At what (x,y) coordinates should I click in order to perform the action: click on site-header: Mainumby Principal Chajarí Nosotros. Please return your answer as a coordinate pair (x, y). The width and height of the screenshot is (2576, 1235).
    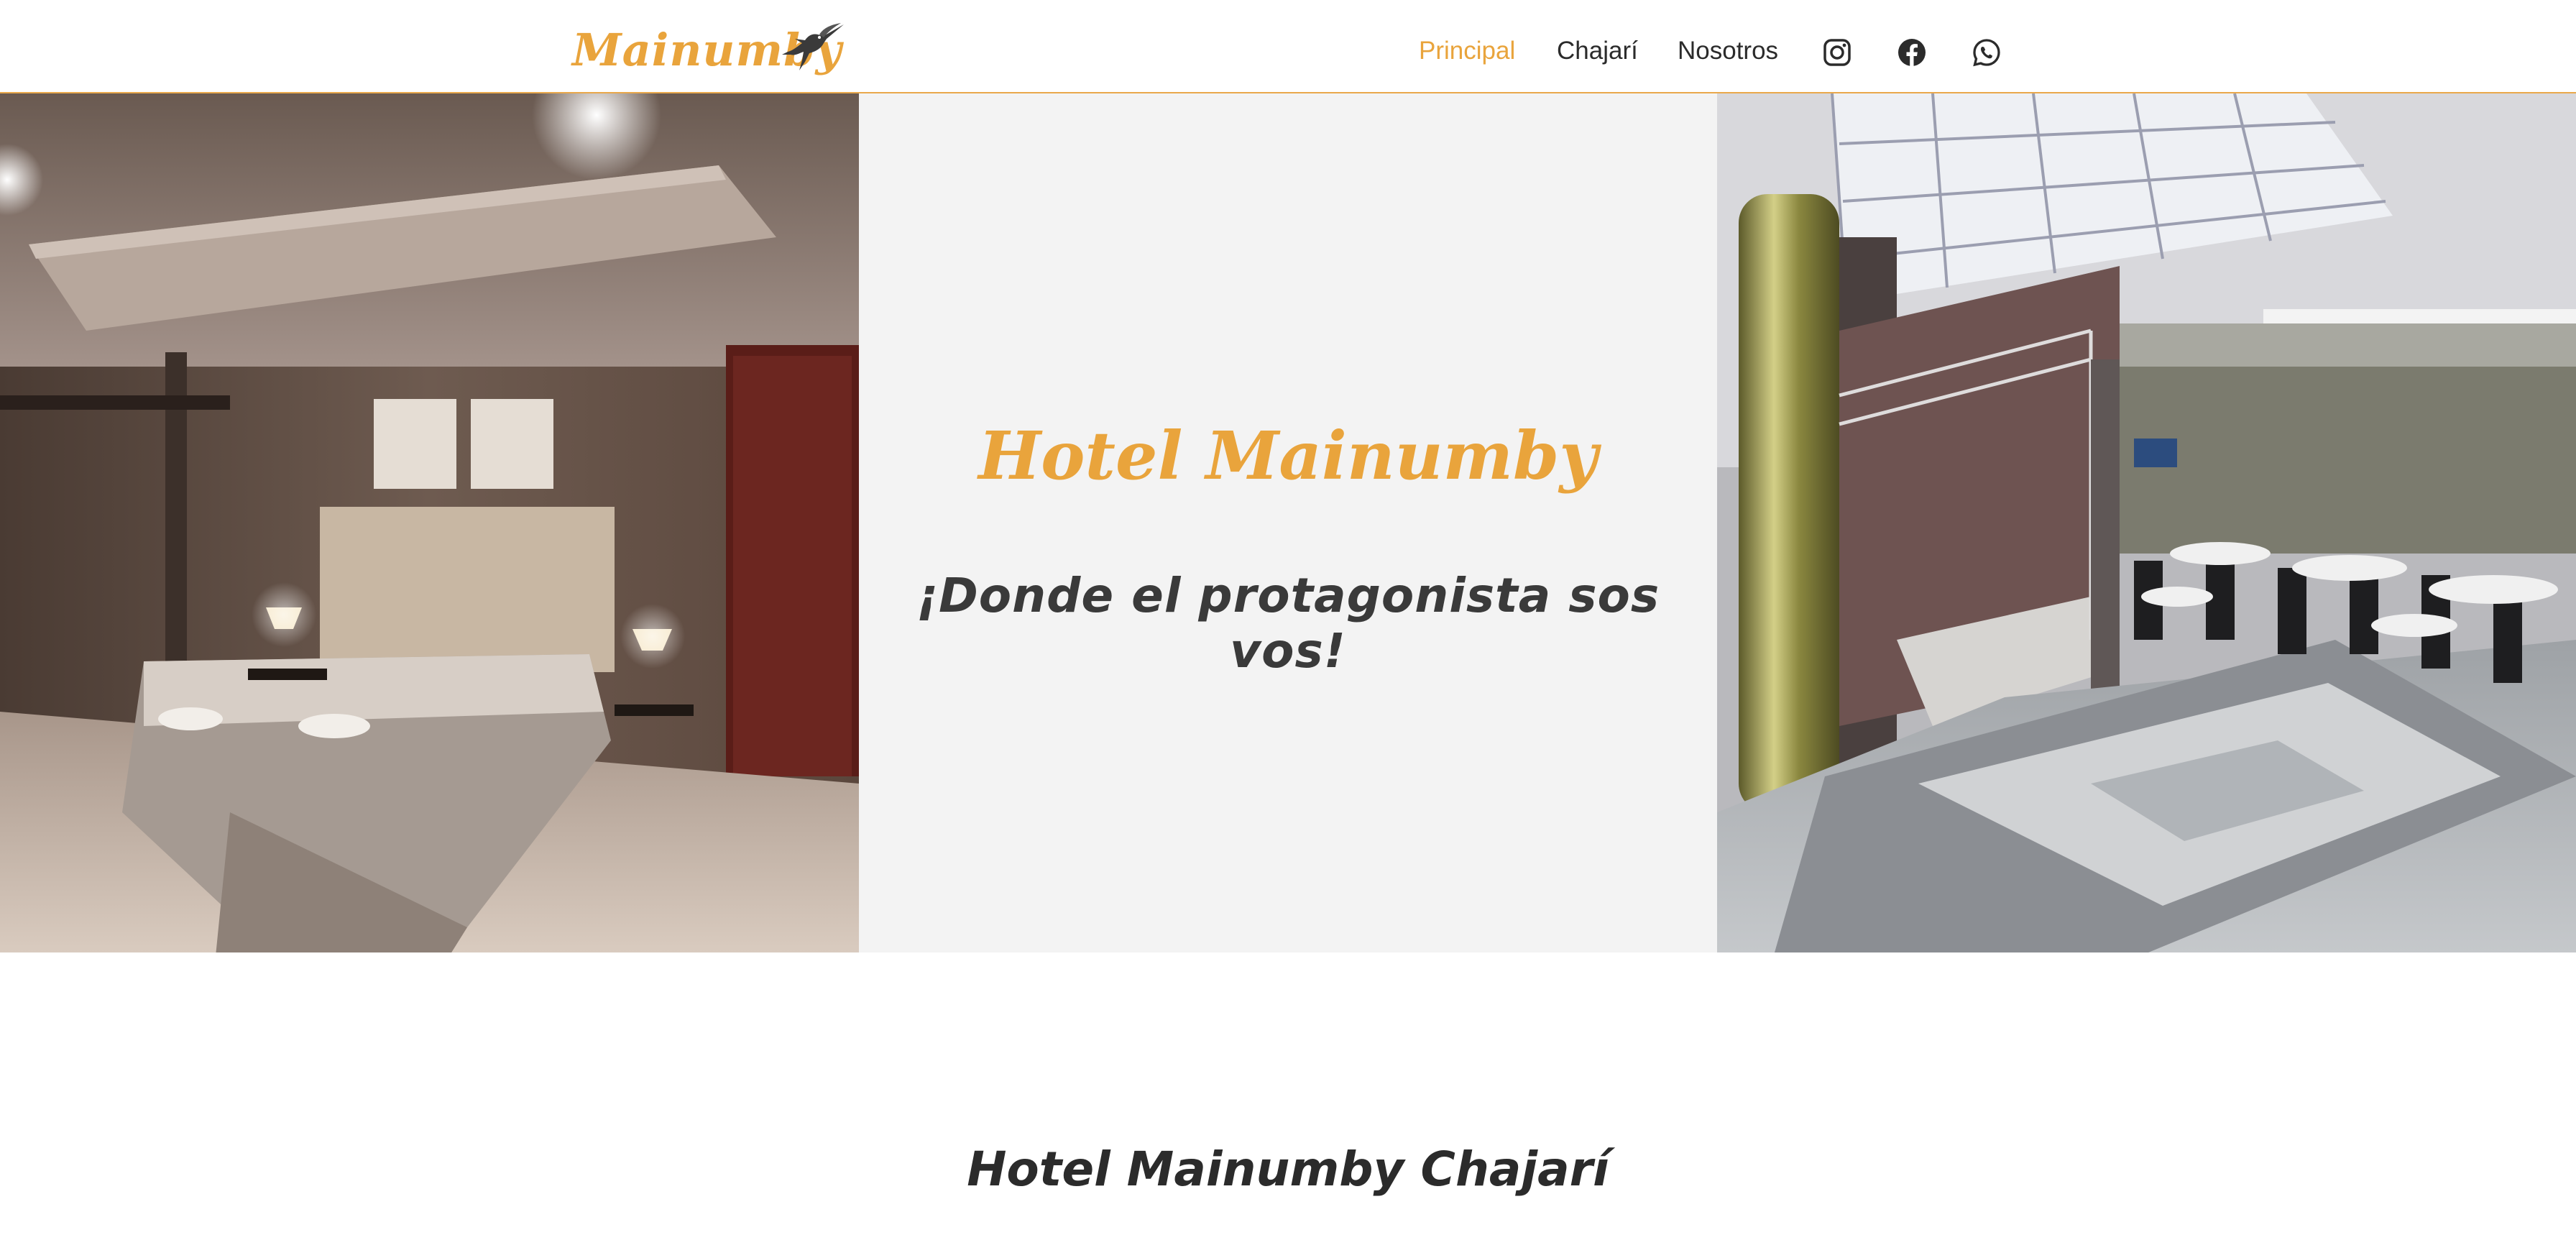
    Looking at the image, I should click on (1288, 47).